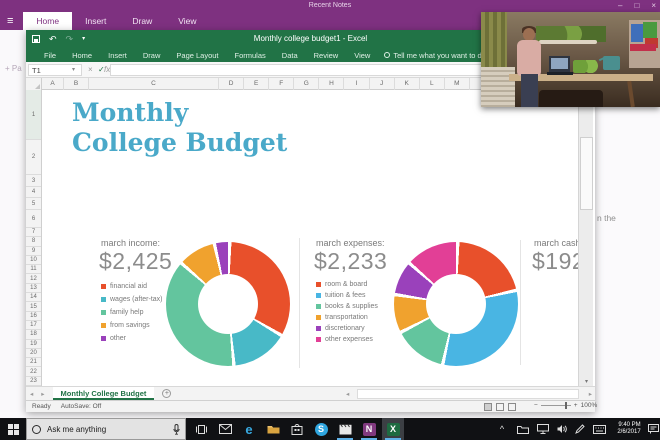 The height and width of the screenshot is (440, 660). Describe the element at coordinates (154, 84) in the screenshot. I see `column-header: C` at that location.